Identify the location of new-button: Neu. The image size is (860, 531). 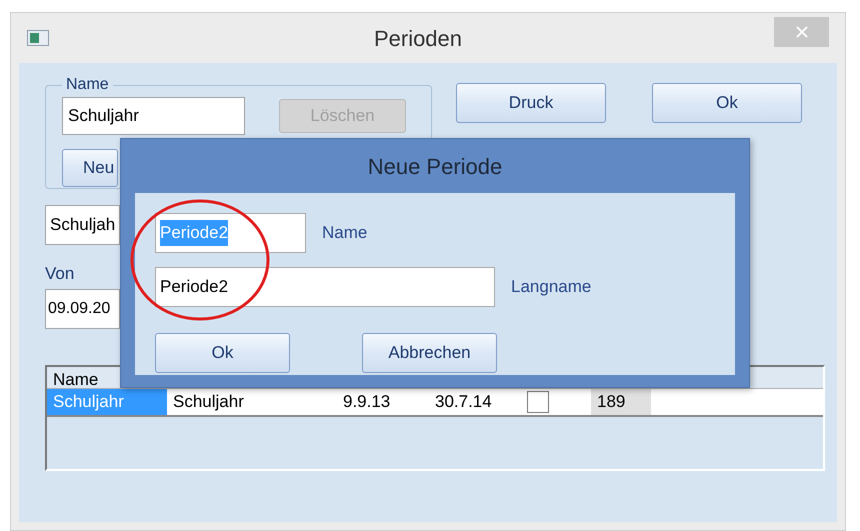
(90, 168).